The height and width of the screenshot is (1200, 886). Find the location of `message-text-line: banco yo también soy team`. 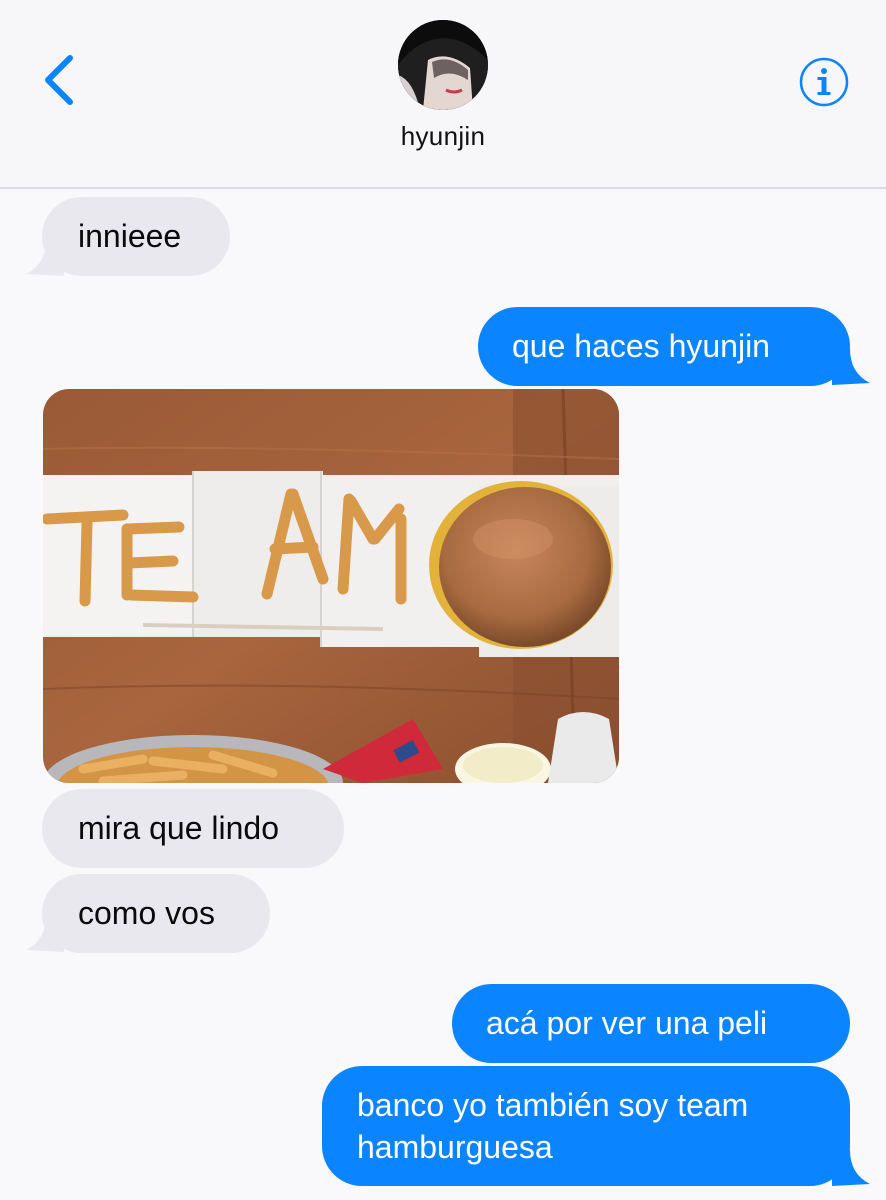

message-text-line: banco yo también soy team is located at coordinates (553, 1105).